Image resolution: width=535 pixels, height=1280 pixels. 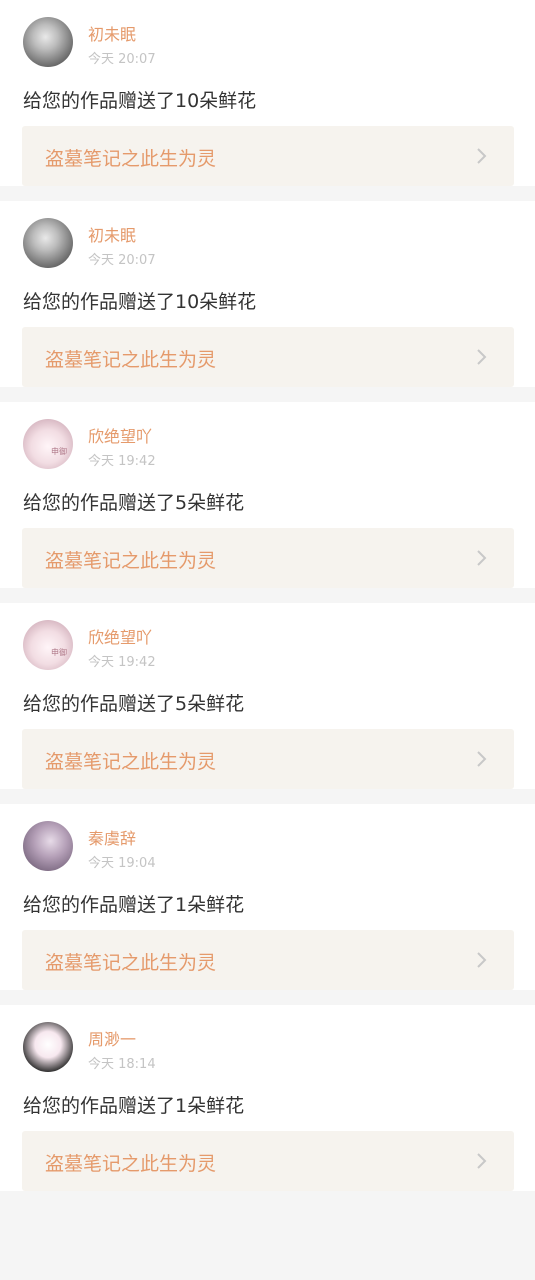 What do you see at coordinates (267, 897) in the screenshot?
I see `notification-card: 秦虞辞 今天 19:04 给您的作品赠送了1朵鲜花 盗墓笔记之此生为灵` at bounding box center [267, 897].